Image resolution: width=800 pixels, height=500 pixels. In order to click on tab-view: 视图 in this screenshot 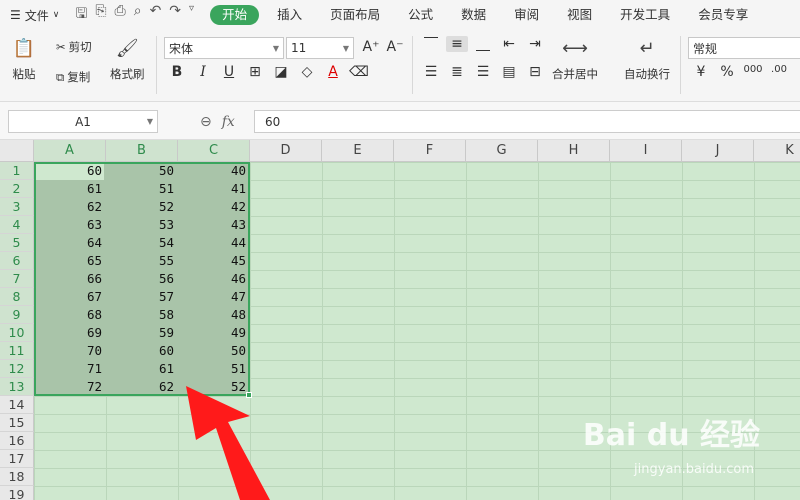, I will do `click(579, 15)`.